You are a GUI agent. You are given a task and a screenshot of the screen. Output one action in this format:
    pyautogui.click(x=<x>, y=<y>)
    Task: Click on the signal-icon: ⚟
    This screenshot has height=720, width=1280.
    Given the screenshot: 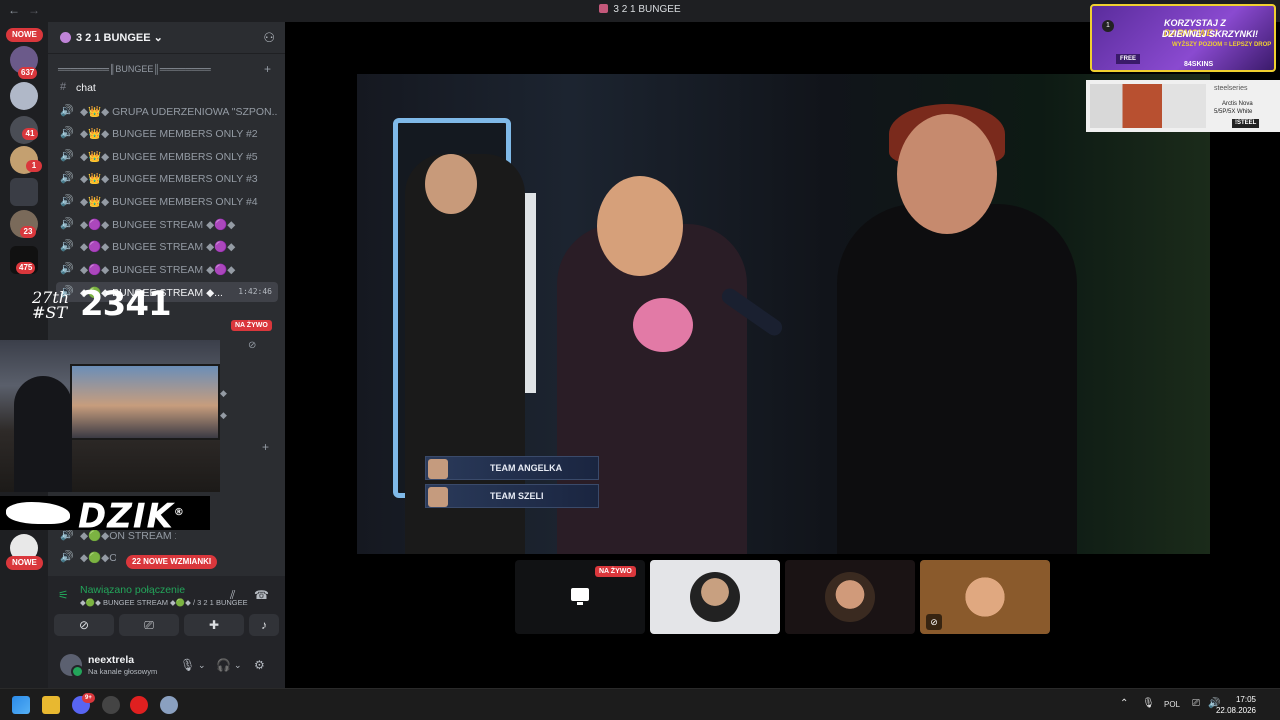 What is the action you would take?
    pyautogui.click(x=63, y=595)
    